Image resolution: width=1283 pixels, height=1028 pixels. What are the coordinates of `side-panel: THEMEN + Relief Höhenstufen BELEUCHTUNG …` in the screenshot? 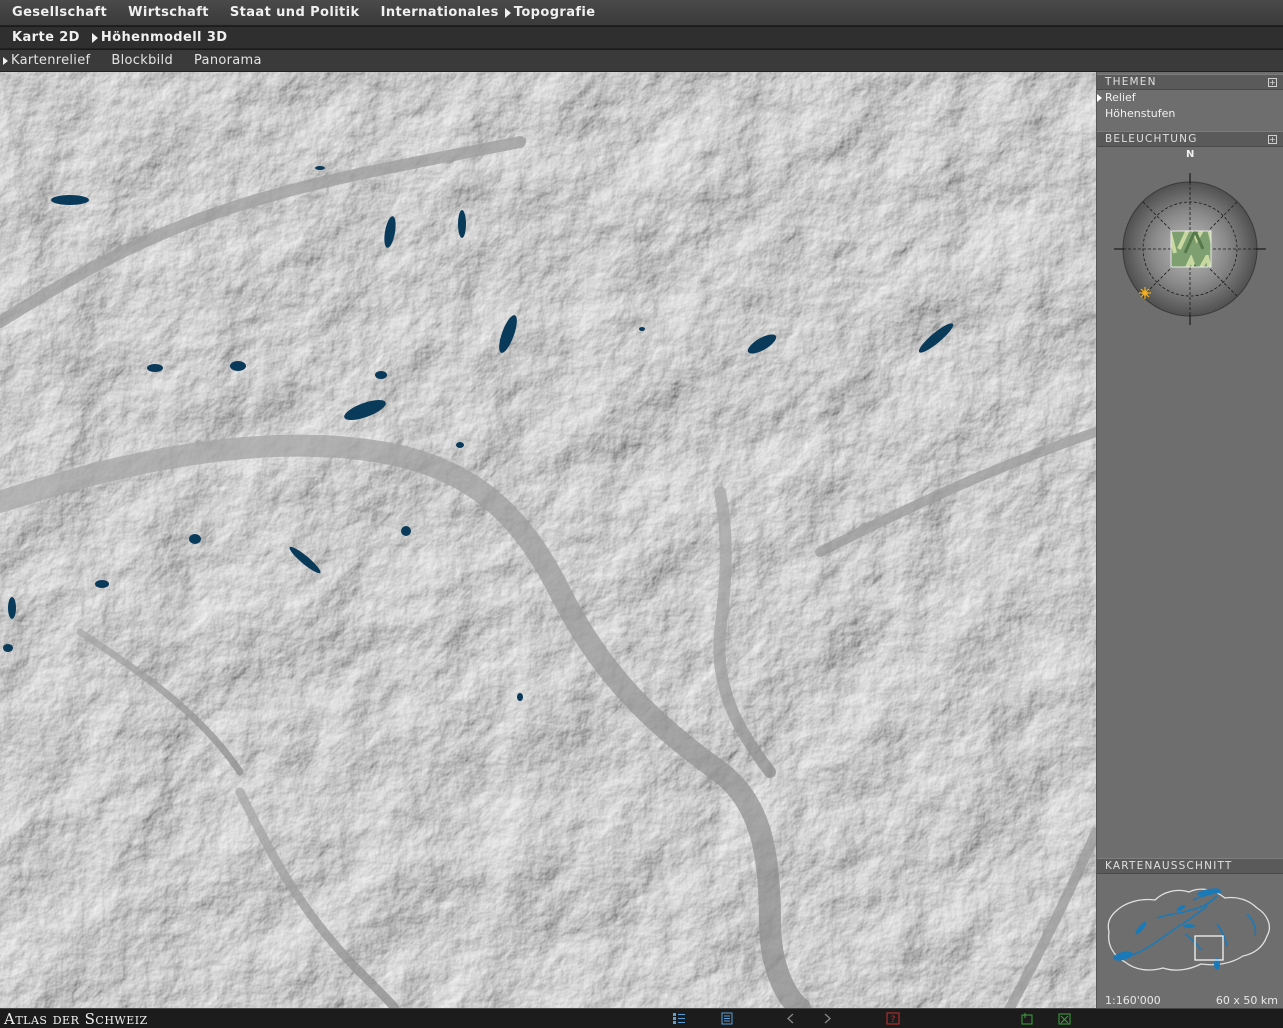 It's located at (1189, 540).